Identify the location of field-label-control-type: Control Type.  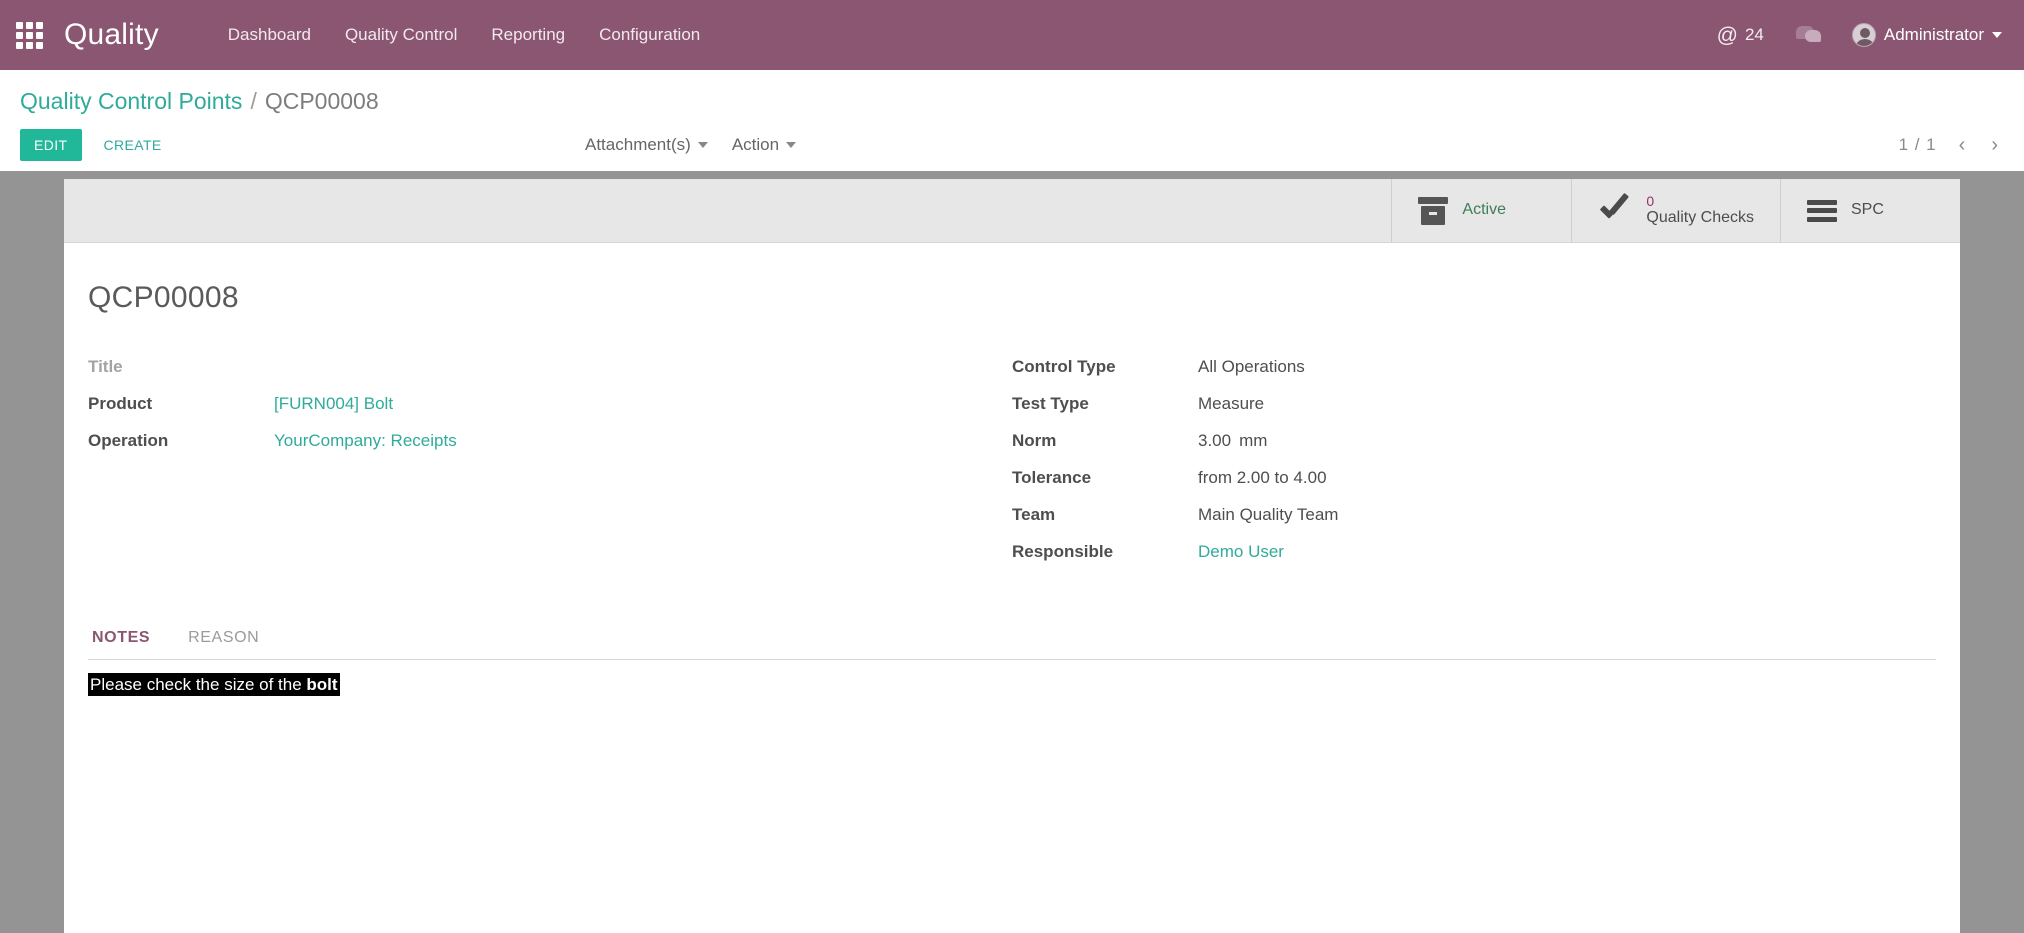
(1064, 366).